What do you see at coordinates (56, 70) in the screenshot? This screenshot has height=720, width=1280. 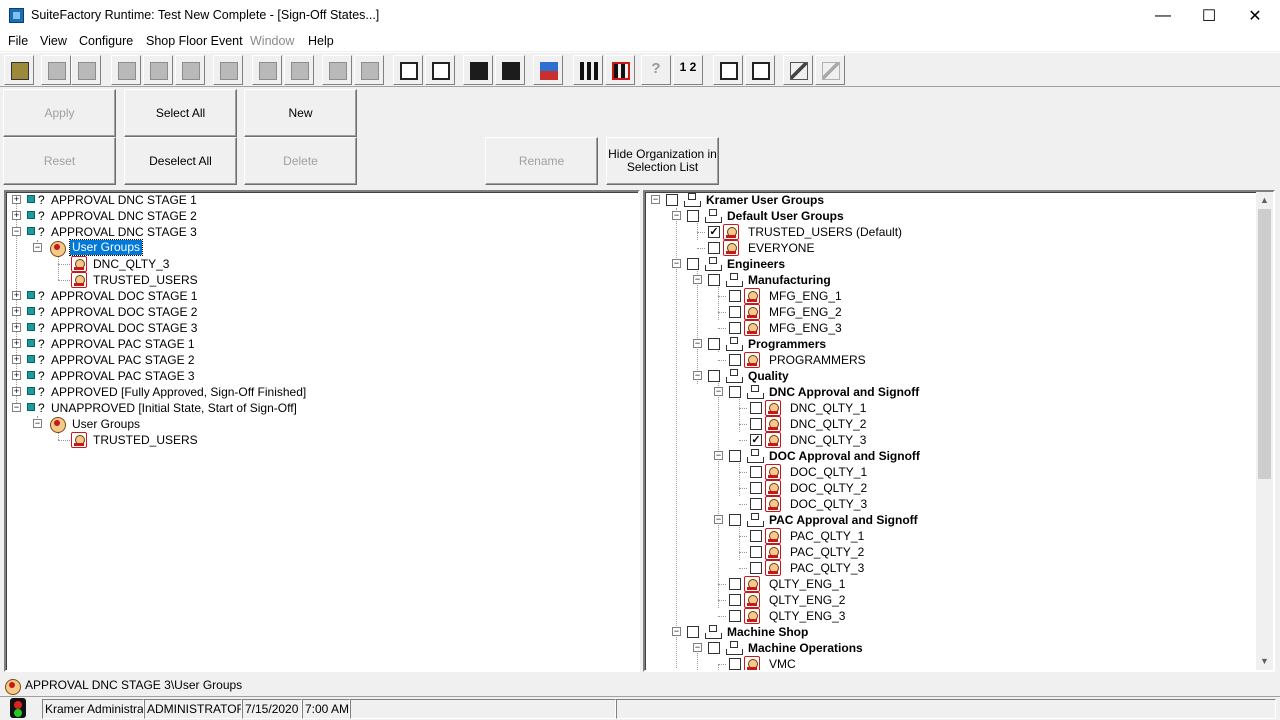 I see `toolbar-stamp-button` at bounding box center [56, 70].